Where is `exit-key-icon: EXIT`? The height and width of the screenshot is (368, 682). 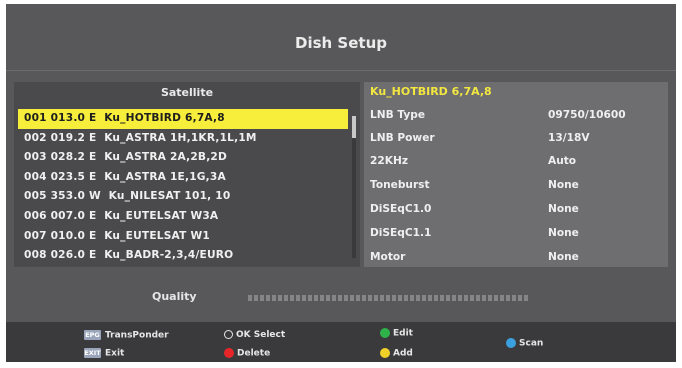
exit-key-icon: EXIT is located at coordinates (92, 353).